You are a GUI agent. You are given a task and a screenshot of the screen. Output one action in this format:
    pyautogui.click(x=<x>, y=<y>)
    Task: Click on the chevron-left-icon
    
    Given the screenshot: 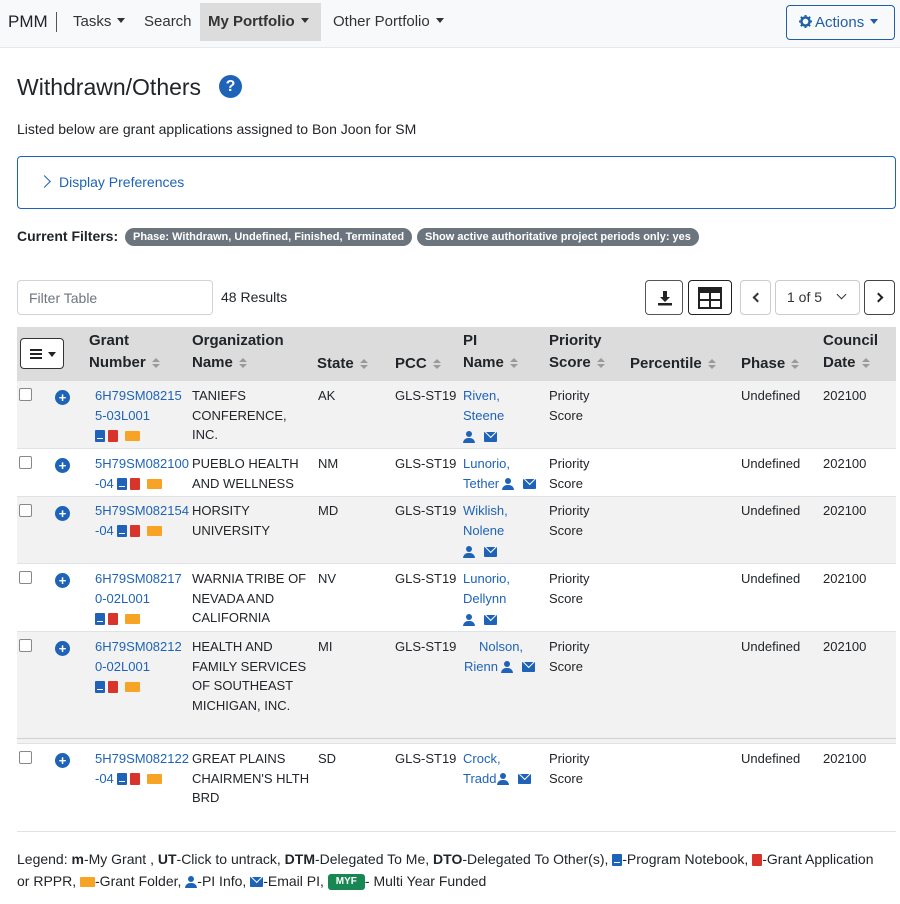 What is the action you would take?
    pyautogui.click(x=757, y=297)
    